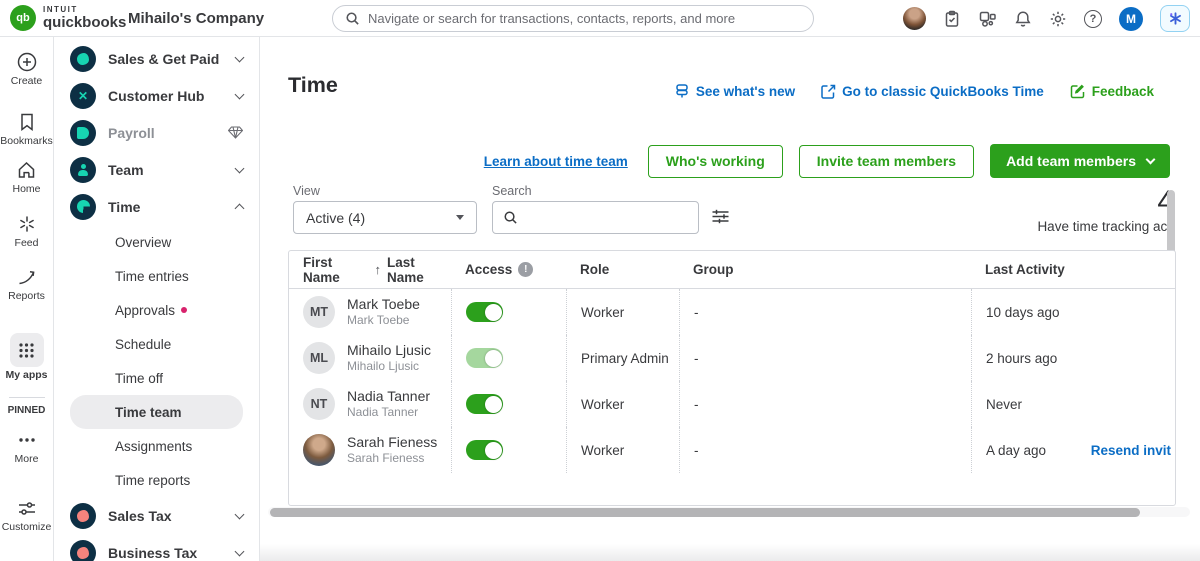 Image resolution: width=1200 pixels, height=561 pixels. Describe the element at coordinates (705, 512) in the screenshot. I see `horizontal-scrollbar-thumb` at that location.